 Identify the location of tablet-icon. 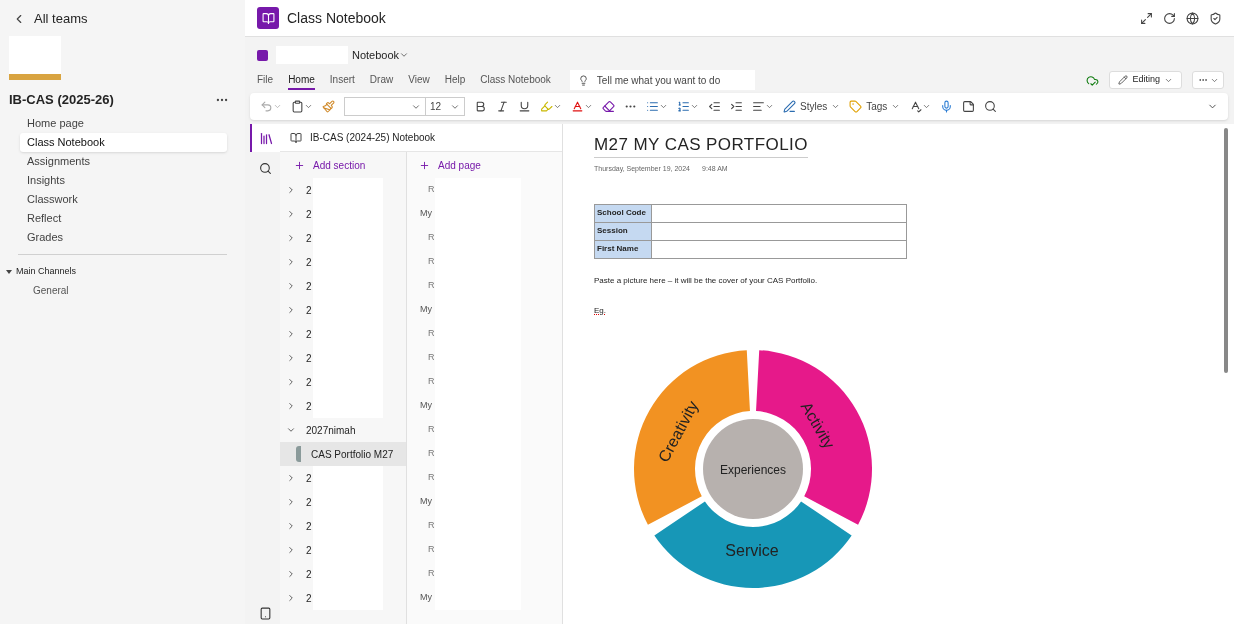
(265, 613).